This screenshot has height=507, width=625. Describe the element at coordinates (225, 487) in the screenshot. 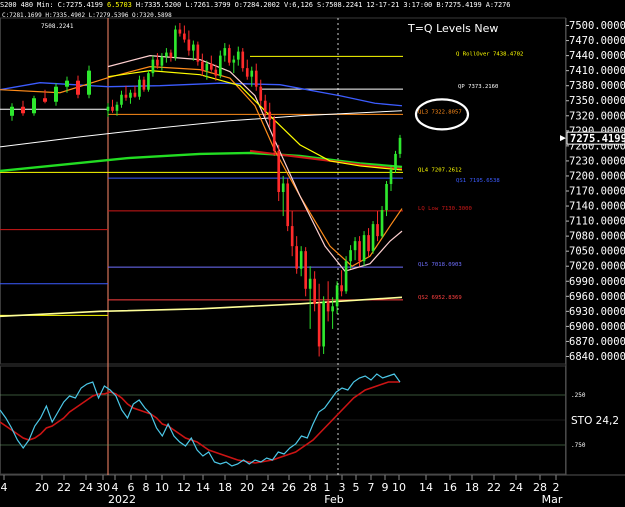

I see `time-tick-label: 18` at that location.